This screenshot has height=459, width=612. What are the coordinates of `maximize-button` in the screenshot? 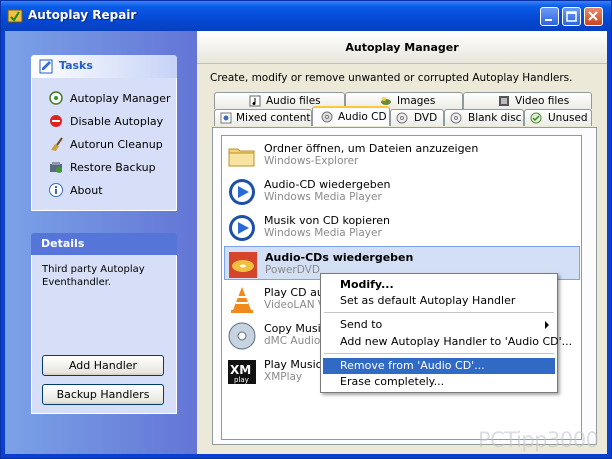 It's located at (571, 16).